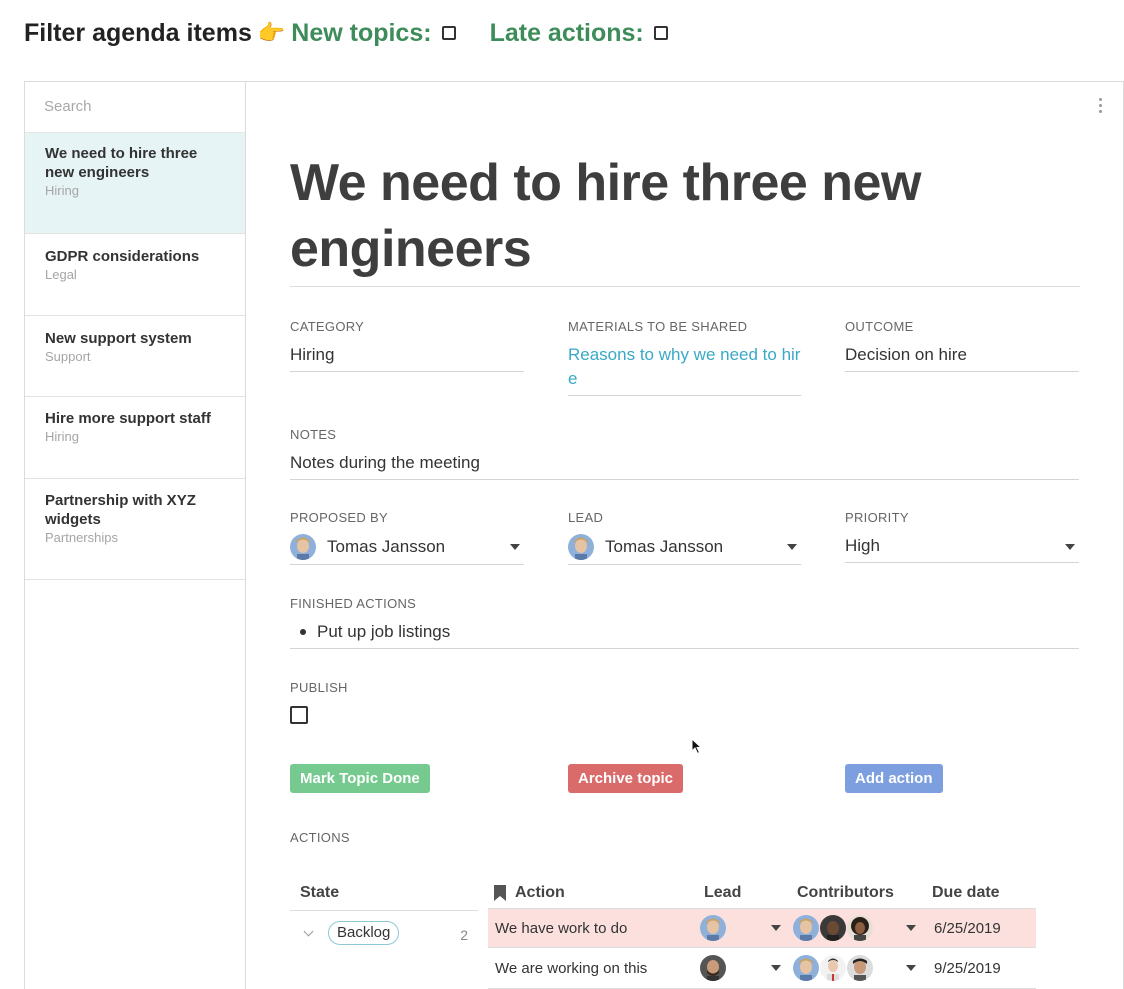 The height and width of the screenshot is (989, 1124). What do you see at coordinates (877, 517) in the screenshot?
I see `priority-label: PRIORITY` at bounding box center [877, 517].